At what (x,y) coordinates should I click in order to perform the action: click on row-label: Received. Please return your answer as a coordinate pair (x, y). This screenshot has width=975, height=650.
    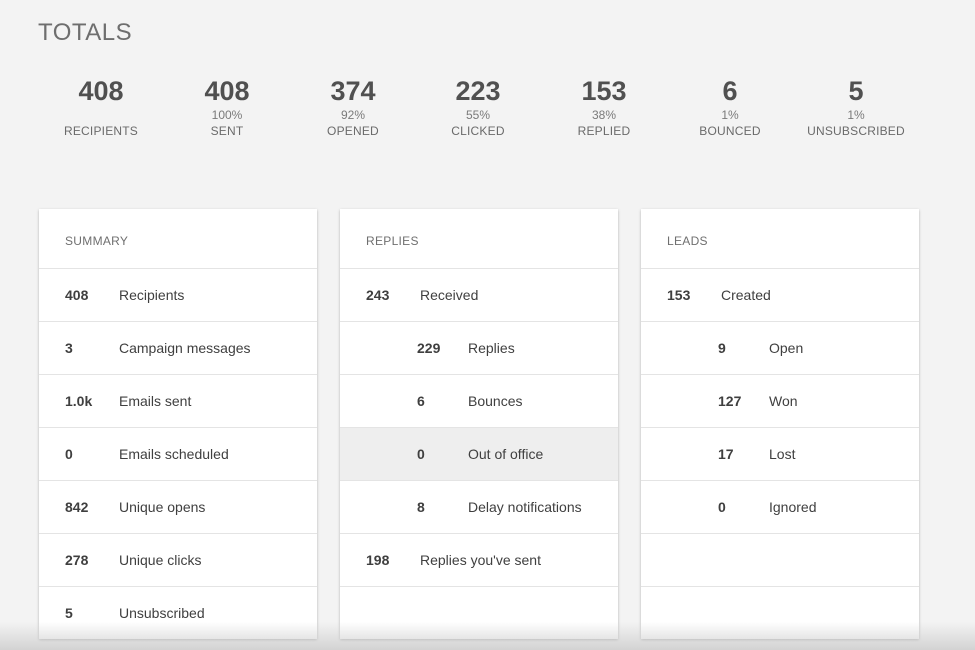
    Looking at the image, I should click on (449, 295).